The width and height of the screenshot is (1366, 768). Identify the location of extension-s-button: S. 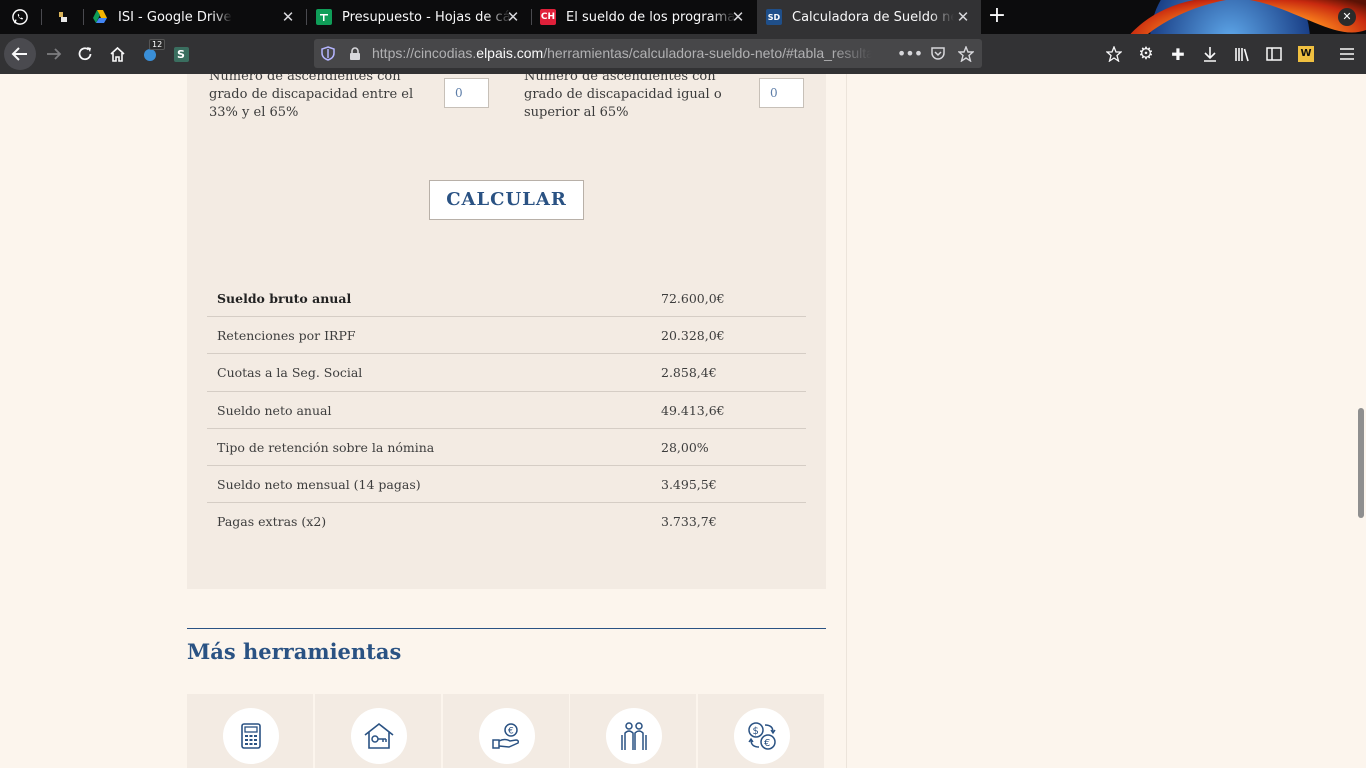
(181, 54).